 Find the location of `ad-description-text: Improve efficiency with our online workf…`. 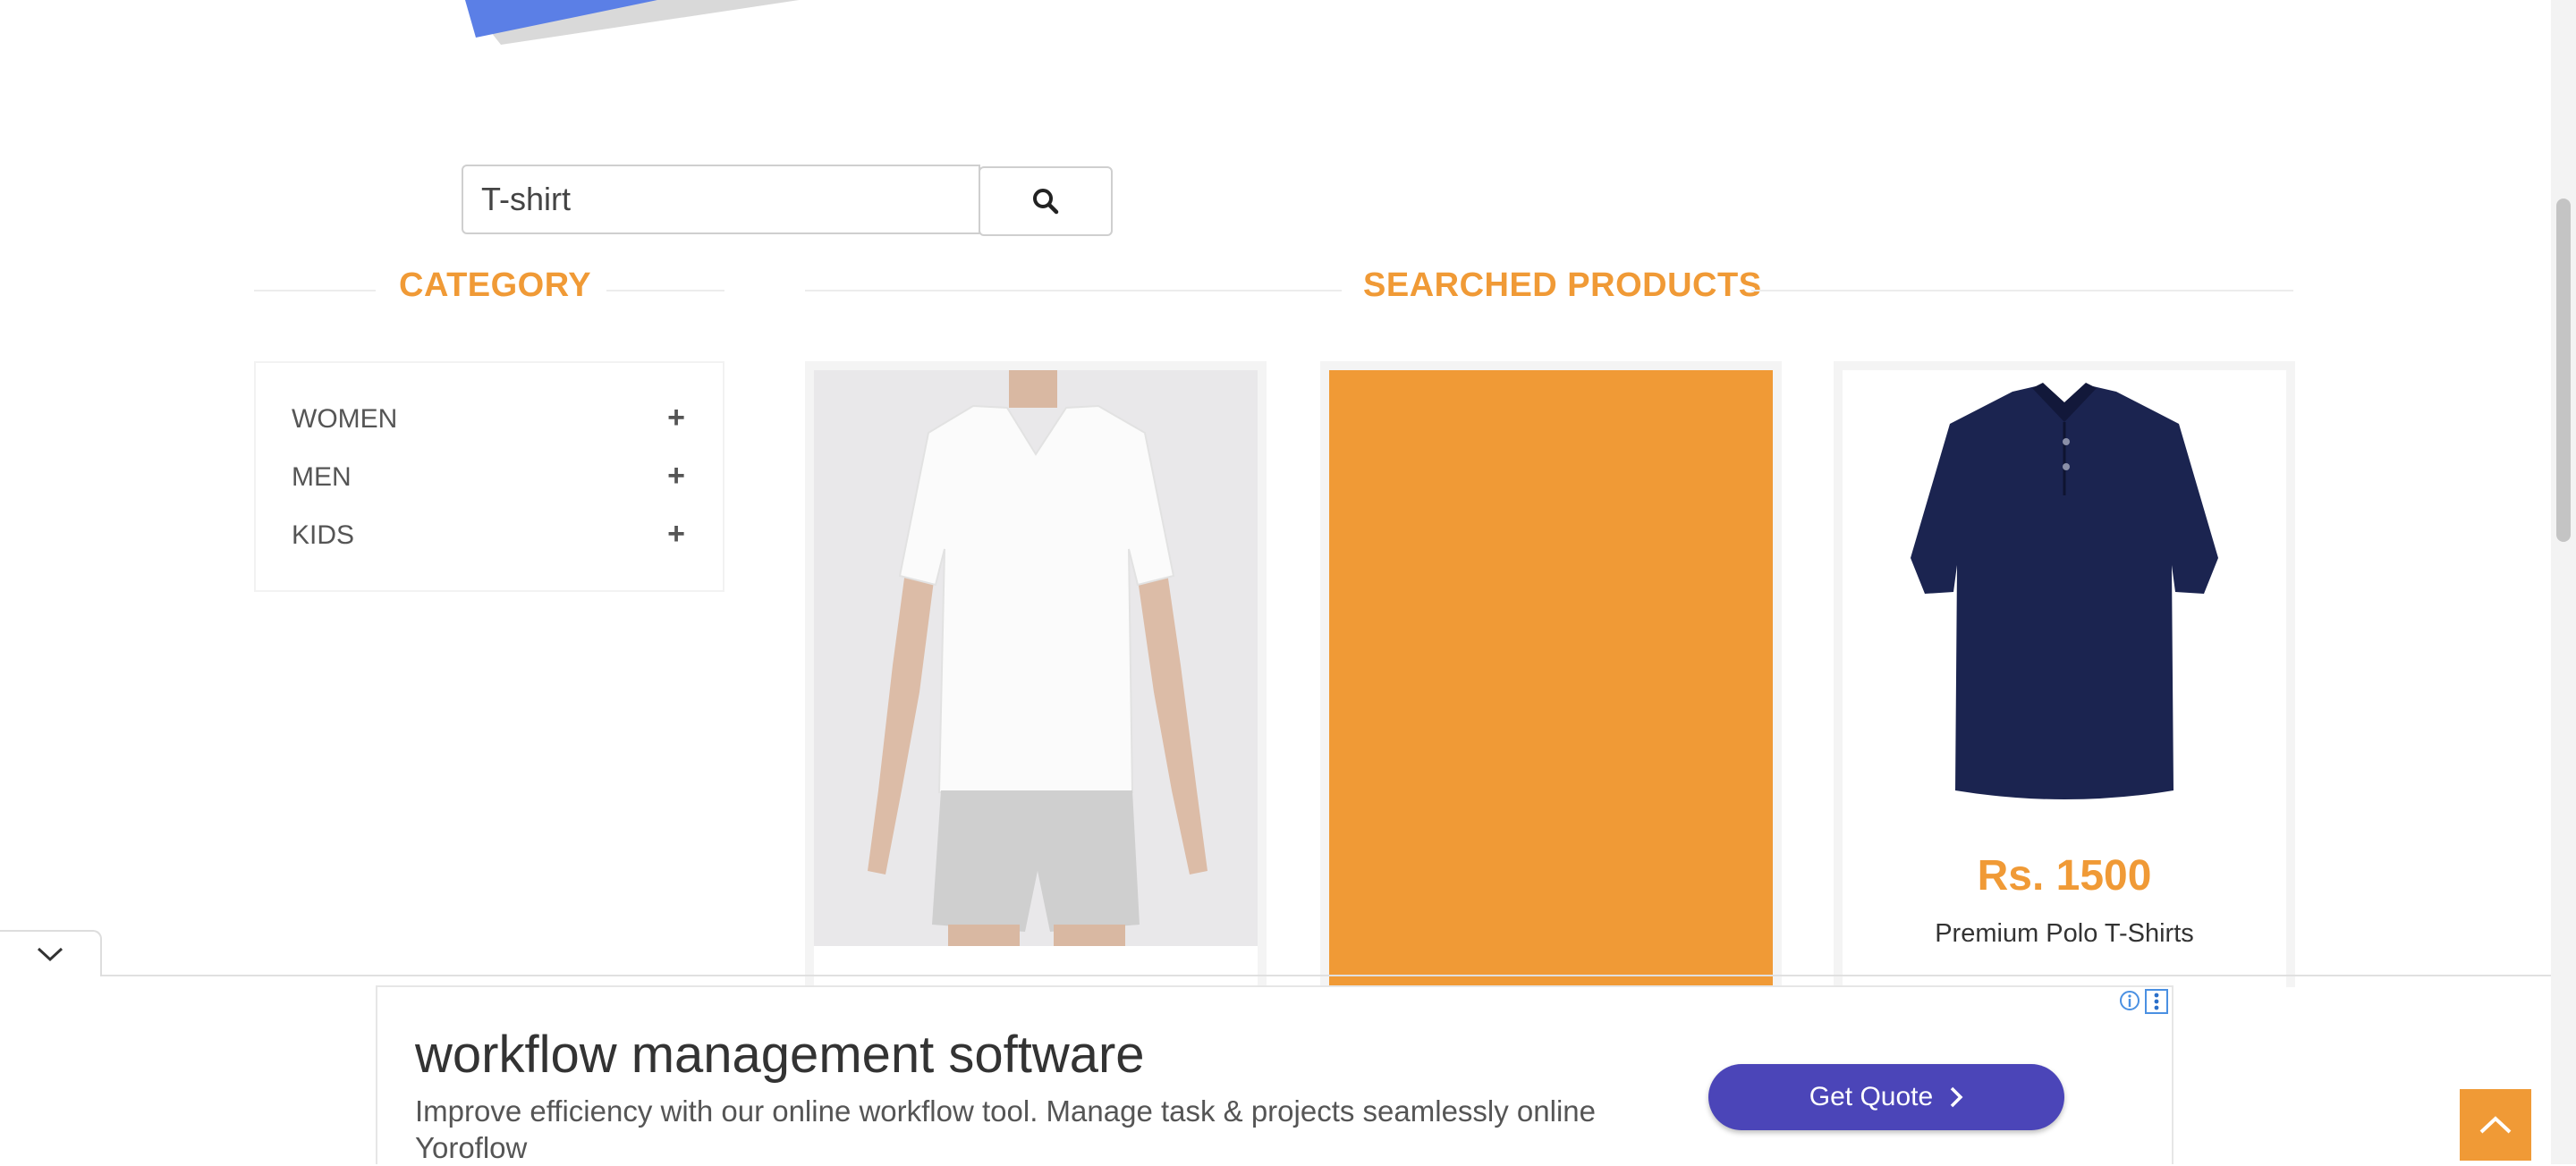

ad-description-text: Improve efficiency with our online workf… is located at coordinates (1005, 1111).